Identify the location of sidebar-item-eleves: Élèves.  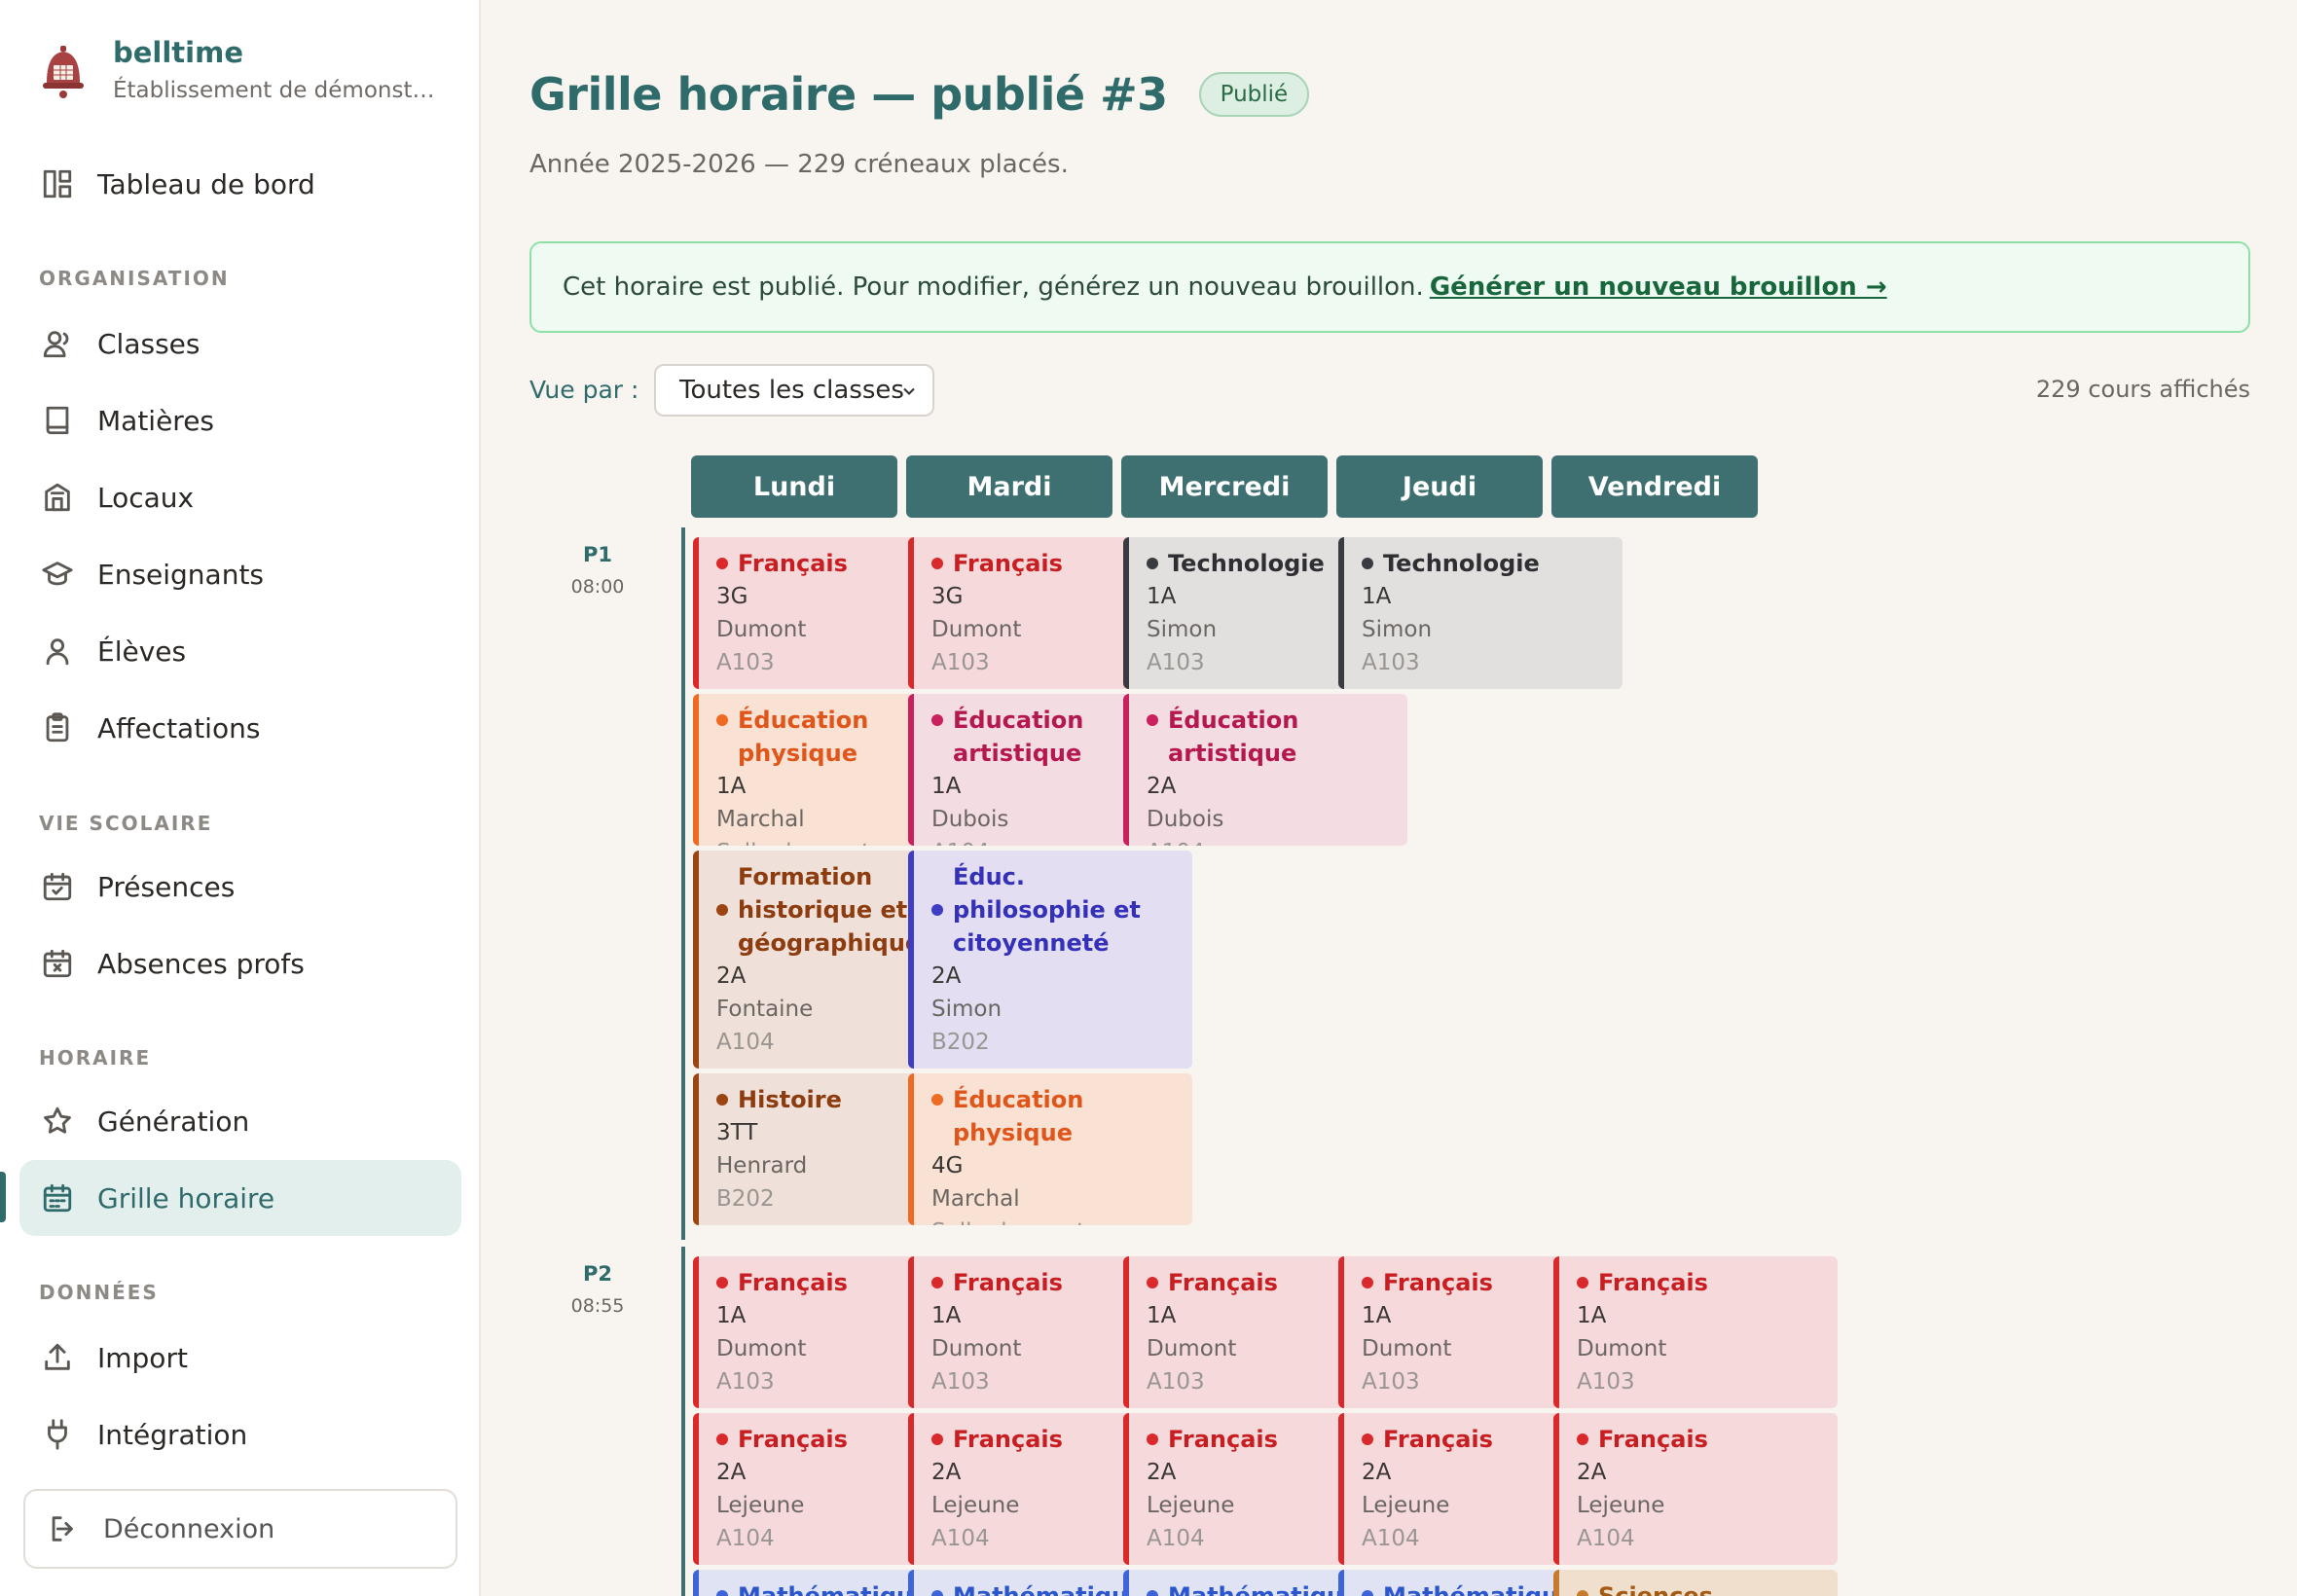
(240, 651).